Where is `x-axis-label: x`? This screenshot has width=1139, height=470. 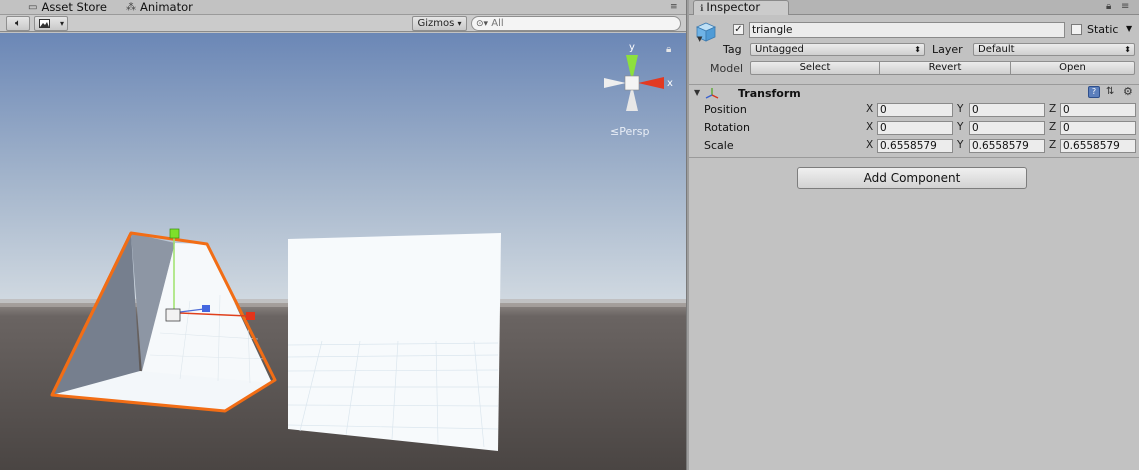
x-axis-label: x is located at coordinates (670, 83).